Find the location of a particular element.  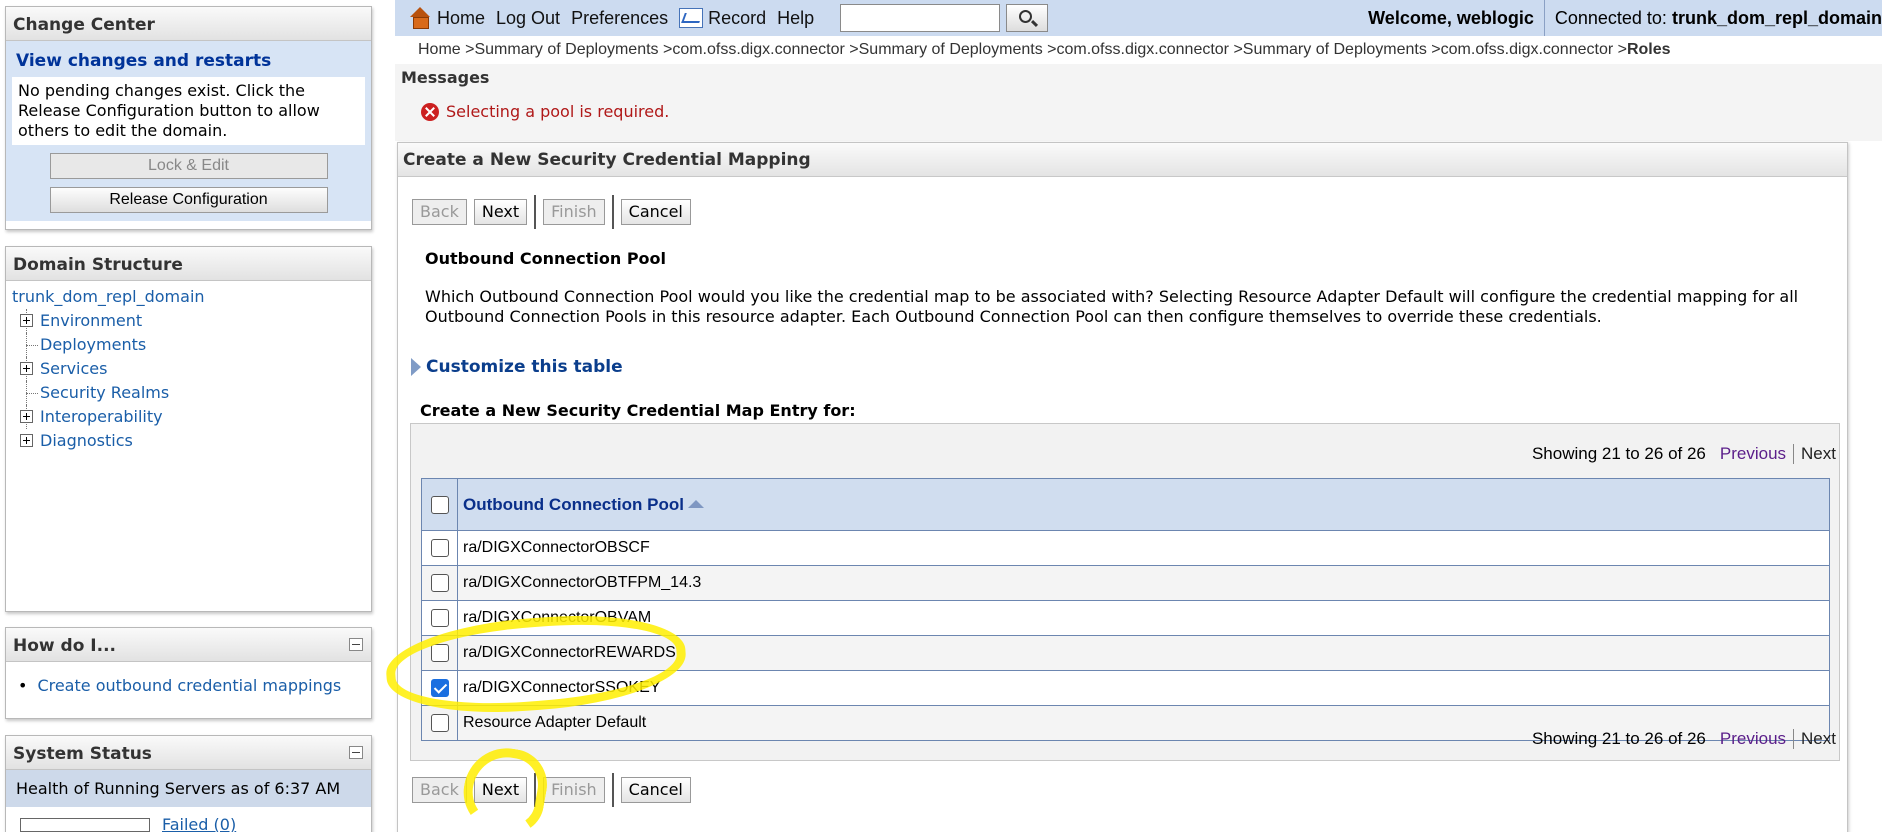

tree-item-label: Diagnostics is located at coordinates (86, 440).